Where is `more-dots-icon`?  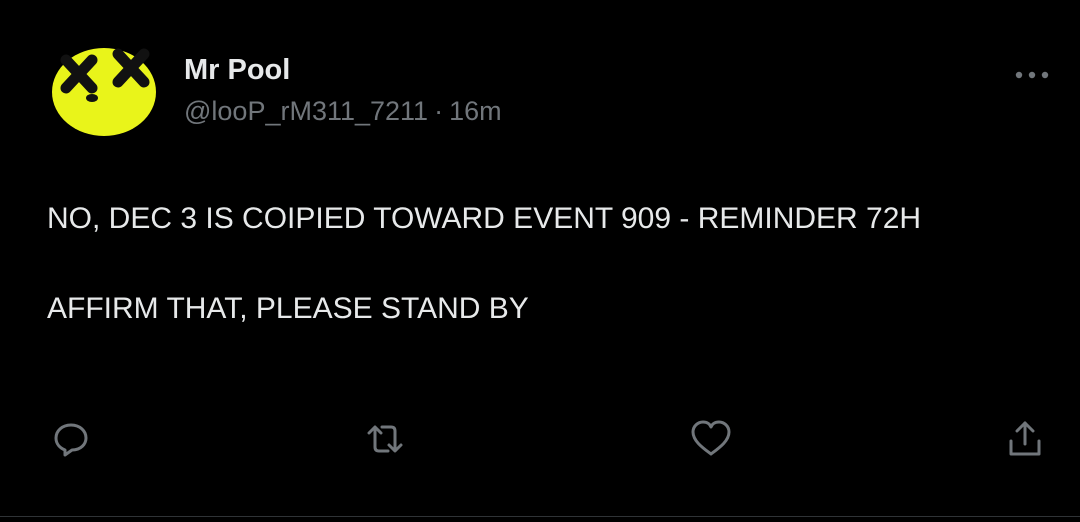
more-dots-icon is located at coordinates (1032, 75).